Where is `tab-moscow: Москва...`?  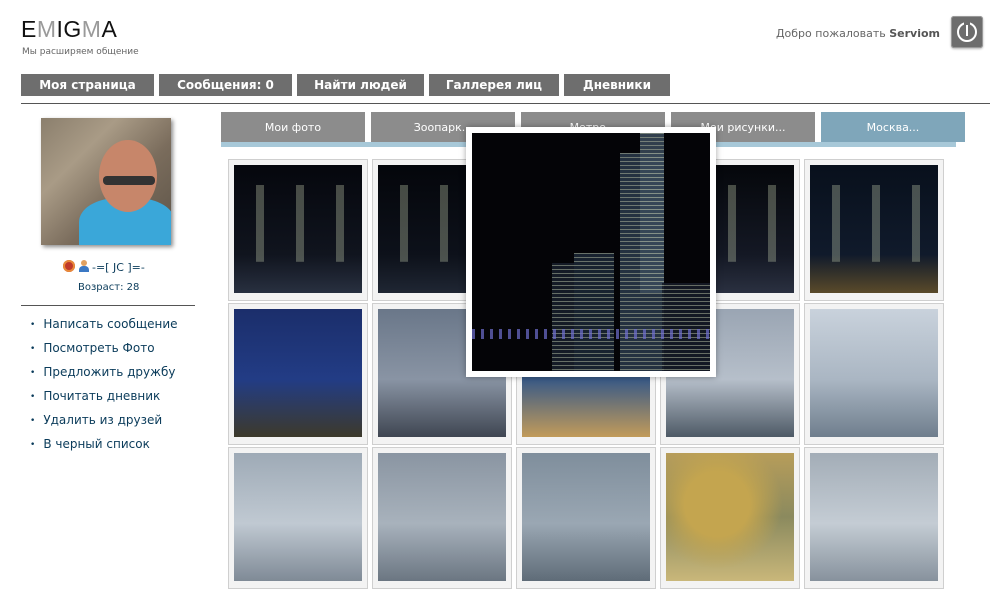
tab-moscow: Москва... is located at coordinates (893, 127).